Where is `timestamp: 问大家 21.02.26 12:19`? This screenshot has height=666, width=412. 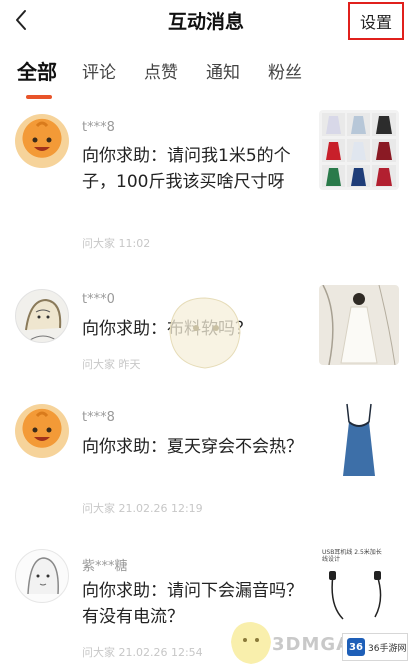
timestamp: 问大家 21.02.26 12:19 is located at coordinates (142, 508).